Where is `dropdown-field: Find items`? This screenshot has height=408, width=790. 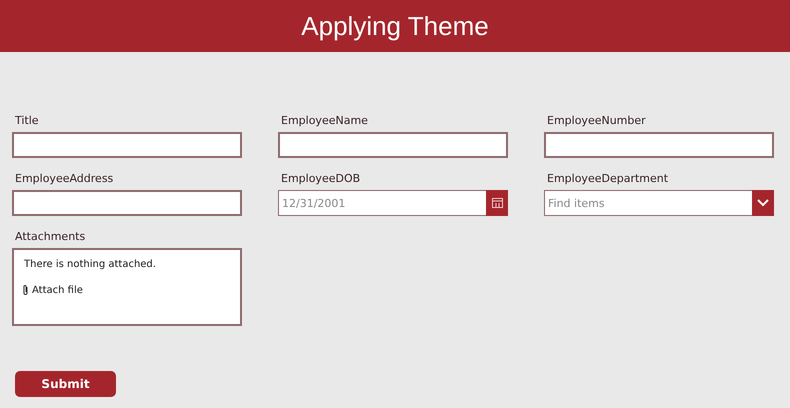
dropdown-field: Find items is located at coordinates (648, 203).